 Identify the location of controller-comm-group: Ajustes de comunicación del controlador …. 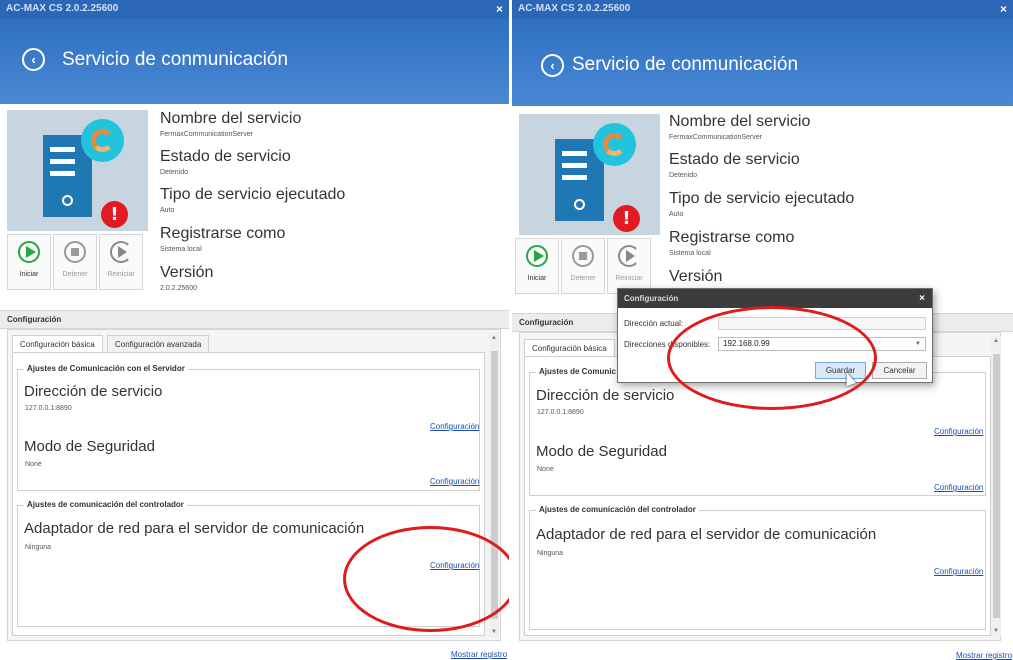
(757, 567).